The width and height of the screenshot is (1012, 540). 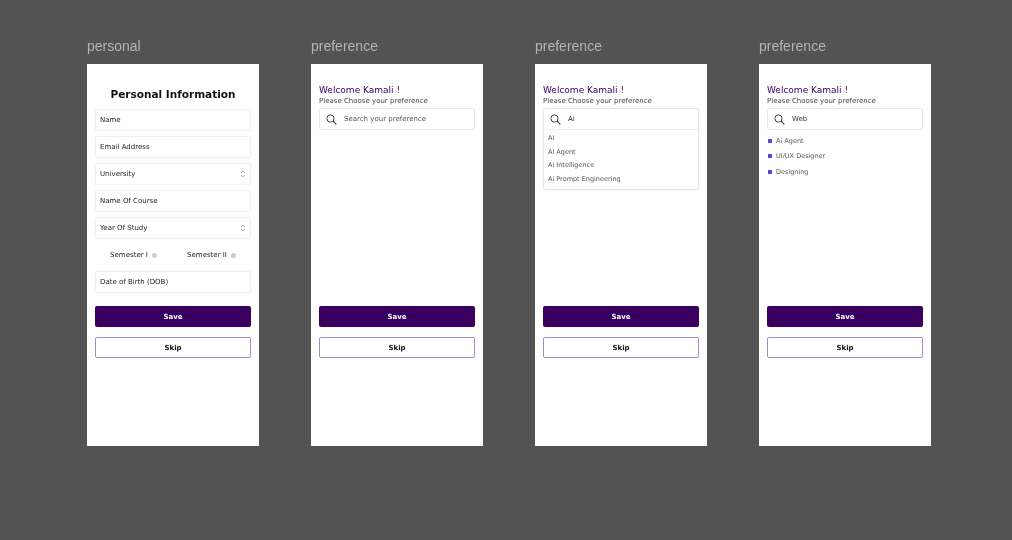 I want to click on frame-label: personal, so click(x=114, y=46).